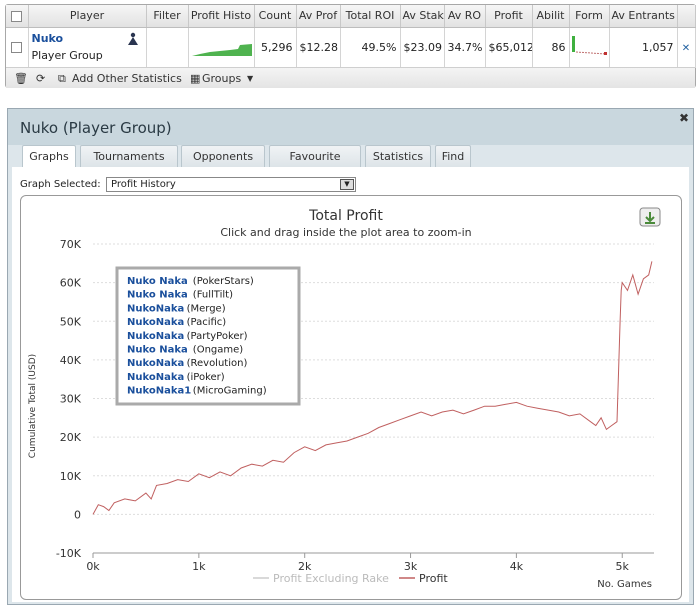 This screenshot has height=608, width=700. I want to click on graph-select-value: Profit History, so click(143, 184).